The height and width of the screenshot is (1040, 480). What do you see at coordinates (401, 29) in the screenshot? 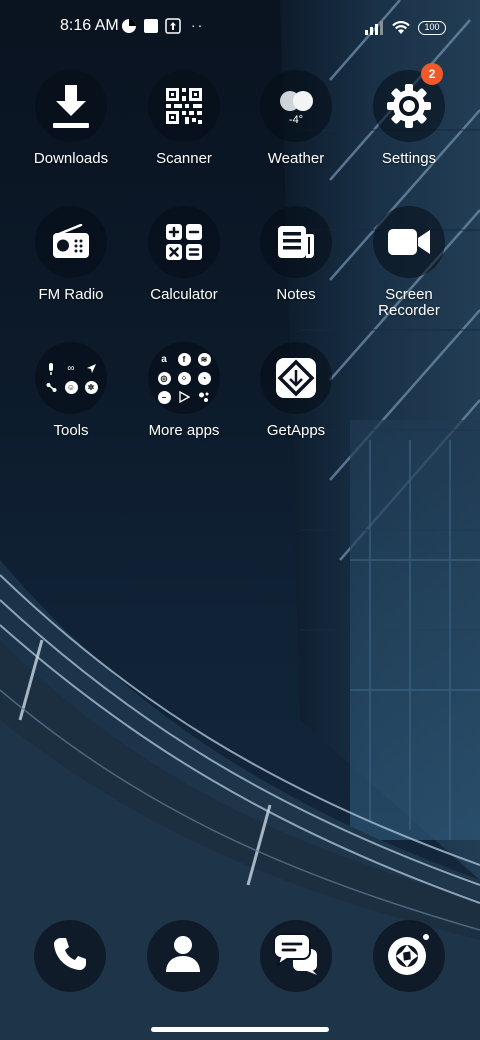
I see `wifi-icon` at bounding box center [401, 29].